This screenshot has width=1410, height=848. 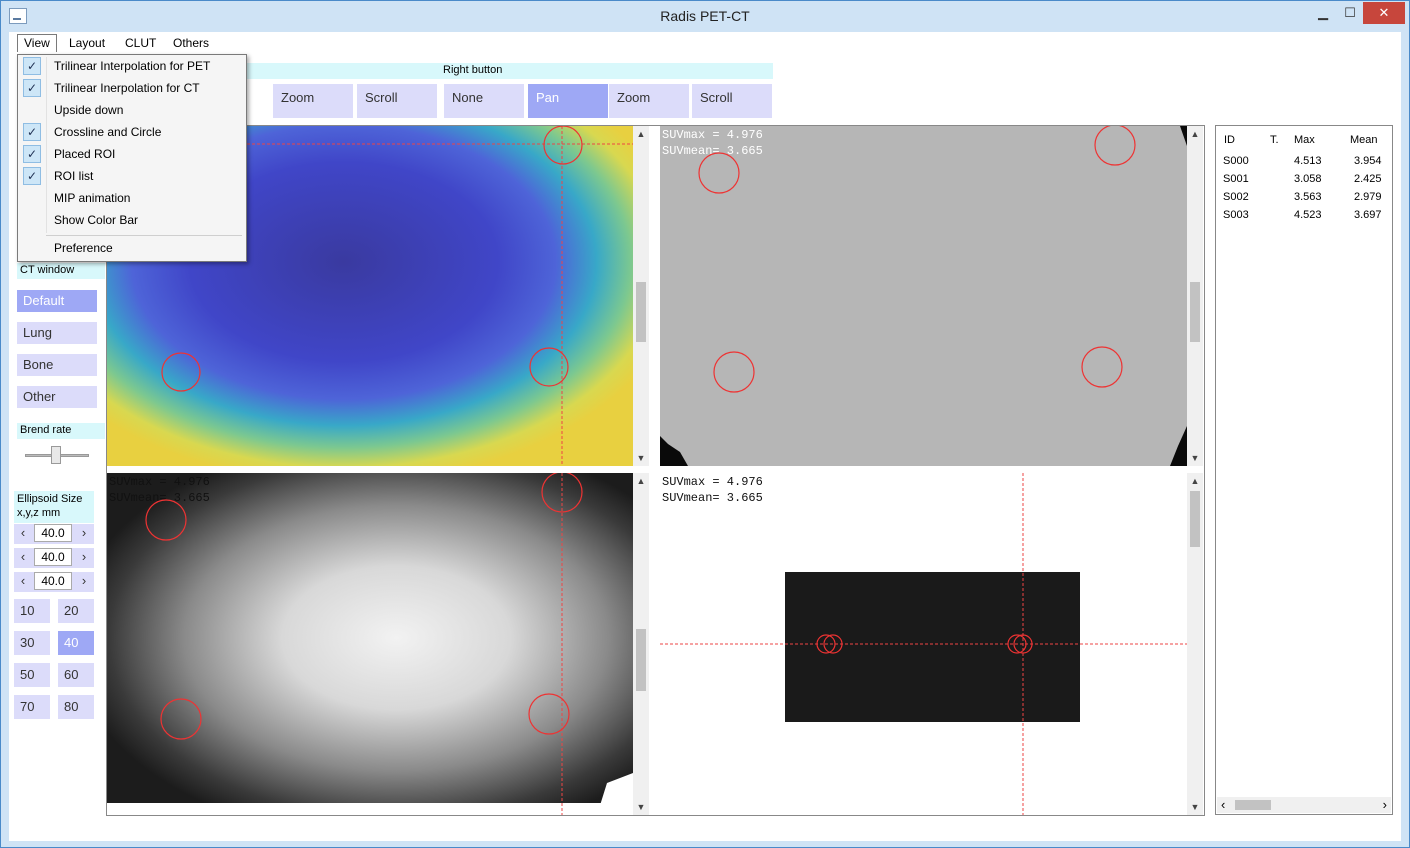 What do you see at coordinates (23, 556) in the screenshot?
I see `ellipsoid-y-decrement-icon: ‹` at bounding box center [23, 556].